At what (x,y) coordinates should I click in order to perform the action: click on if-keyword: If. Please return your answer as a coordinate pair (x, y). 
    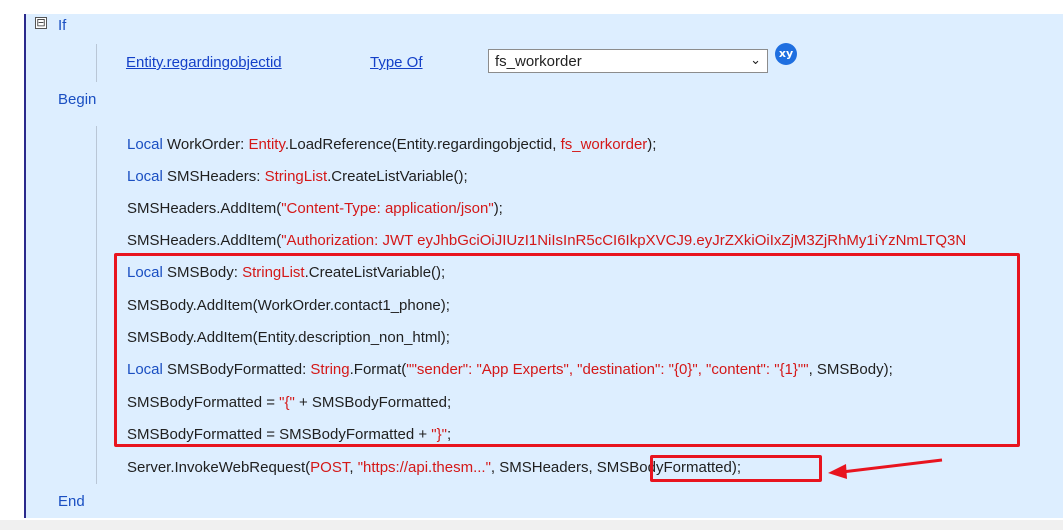
    Looking at the image, I should click on (62, 25).